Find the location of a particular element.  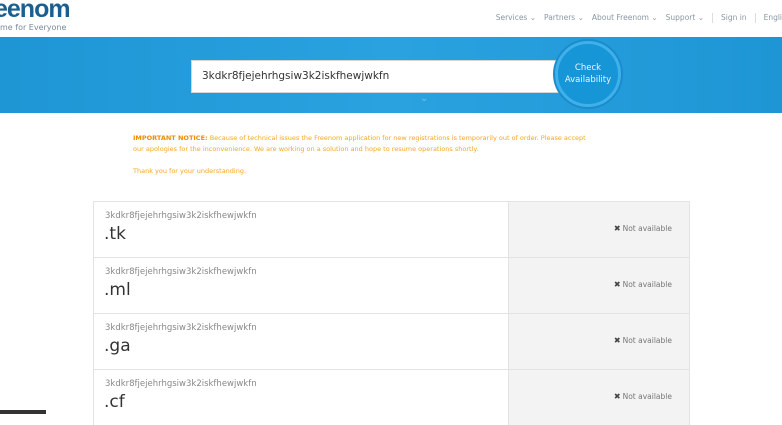

result-tld: .ml is located at coordinates (117, 290).